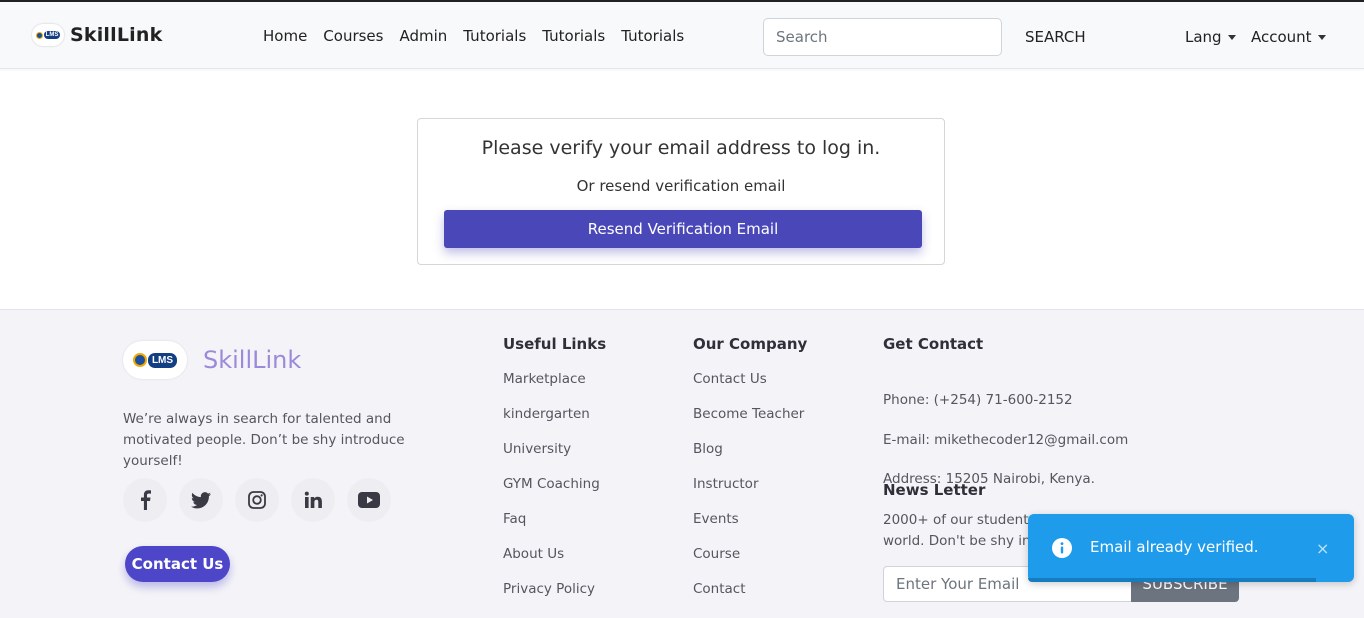  What do you see at coordinates (882, 37) in the screenshot?
I see `search-input` at bounding box center [882, 37].